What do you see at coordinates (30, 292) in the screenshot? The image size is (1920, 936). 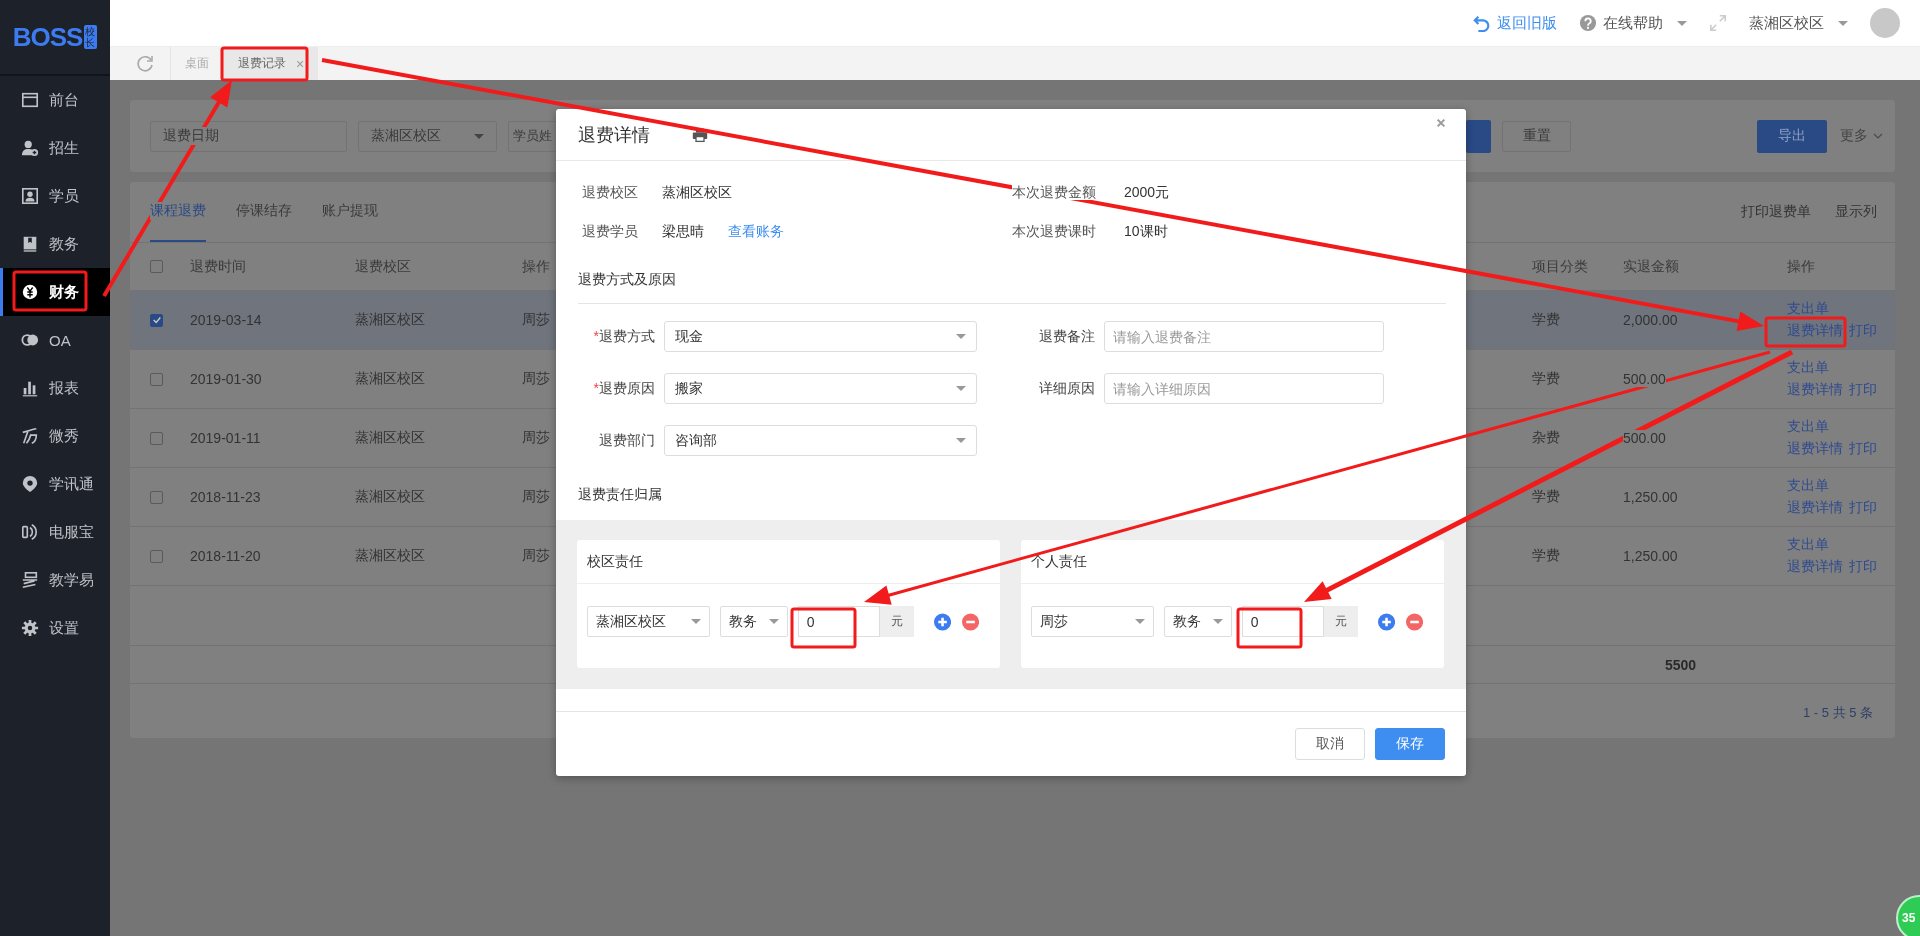 I see `yen-icon` at bounding box center [30, 292].